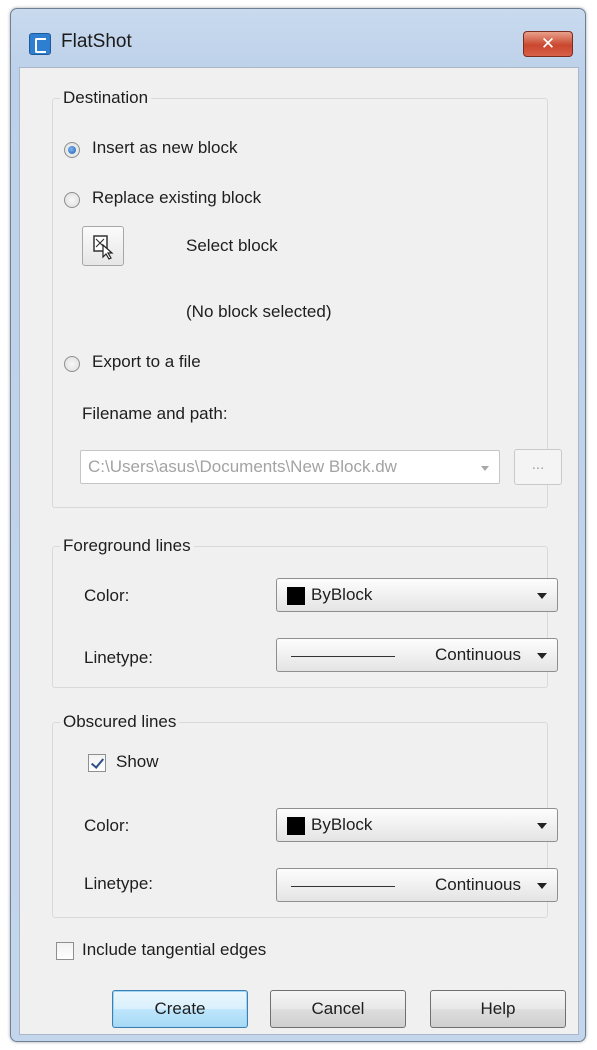 The image size is (597, 1050). Describe the element at coordinates (477, 884) in the screenshot. I see `obscured-linetype-value: Continuous` at that location.